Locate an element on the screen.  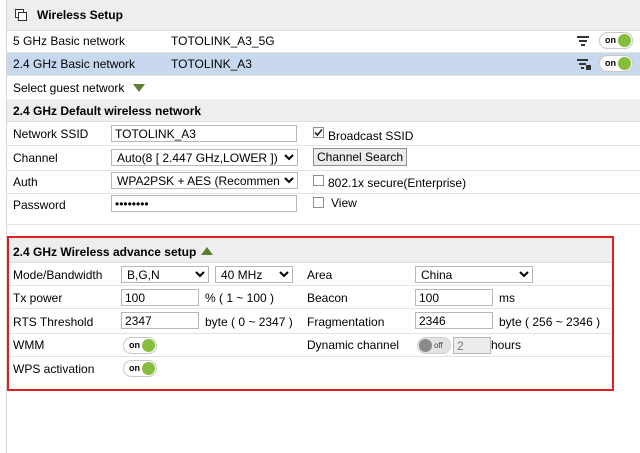
dynamic-channel-toggle: off is located at coordinates (434, 345).